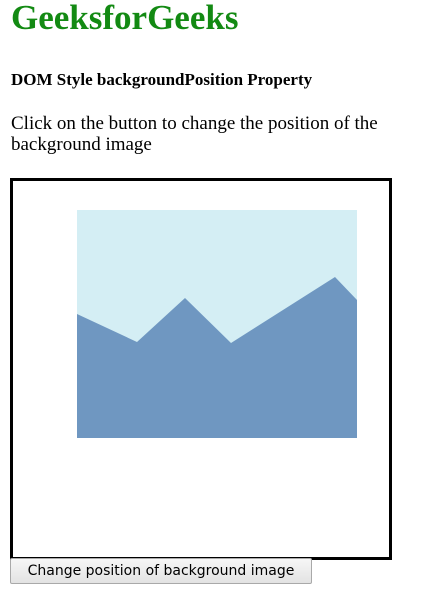  Describe the element at coordinates (162, 79) in the screenshot. I see `page-subtitle: DOM Style backgroundPosition Property` at that location.